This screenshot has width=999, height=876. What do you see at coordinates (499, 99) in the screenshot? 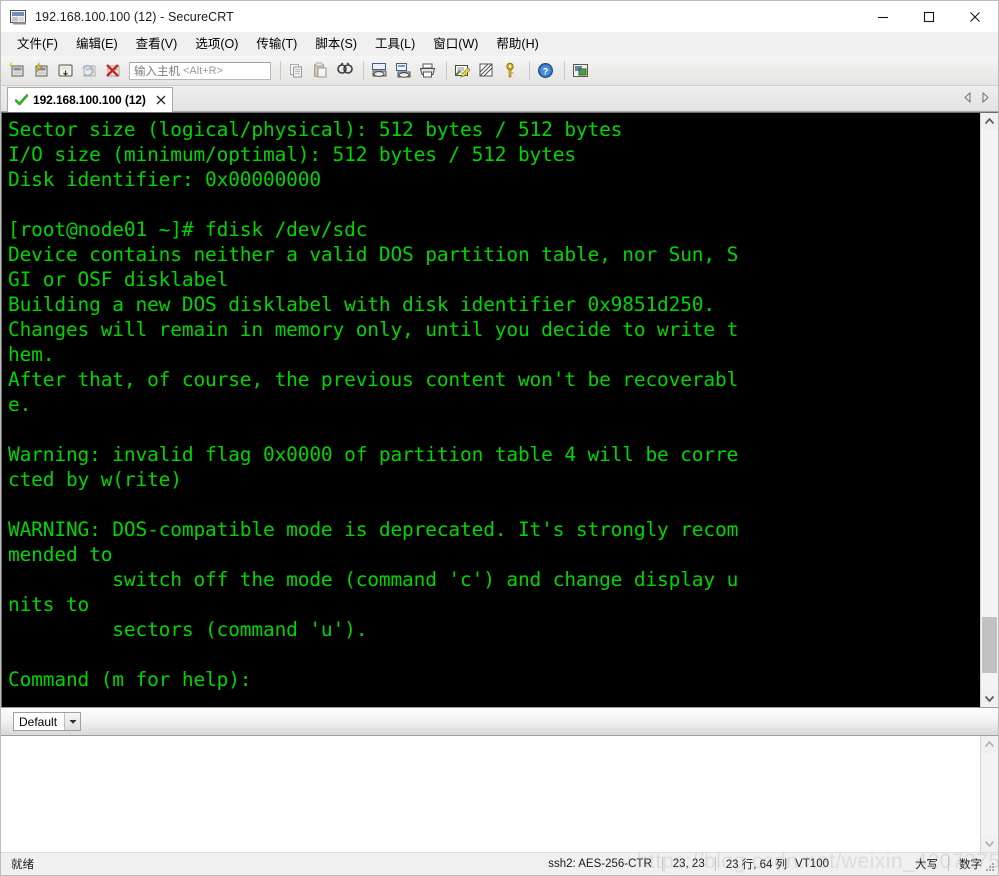
I see `tab-bar: 192.168.100.100 (12)` at bounding box center [499, 99].